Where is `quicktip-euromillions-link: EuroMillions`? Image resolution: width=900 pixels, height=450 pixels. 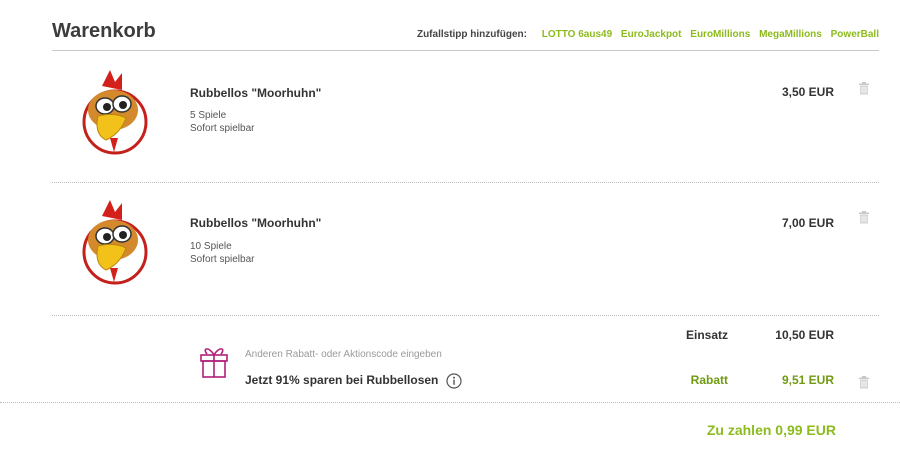
quicktip-euromillions-link: EuroMillions is located at coordinates (720, 34).